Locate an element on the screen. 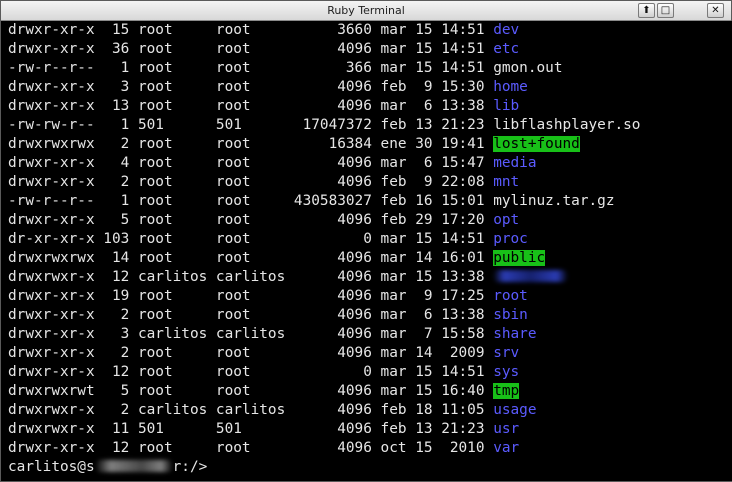 The width and height of the screenshot is (732, 482). prompt-user: carlitos@s is located at coordinates (51, 467).